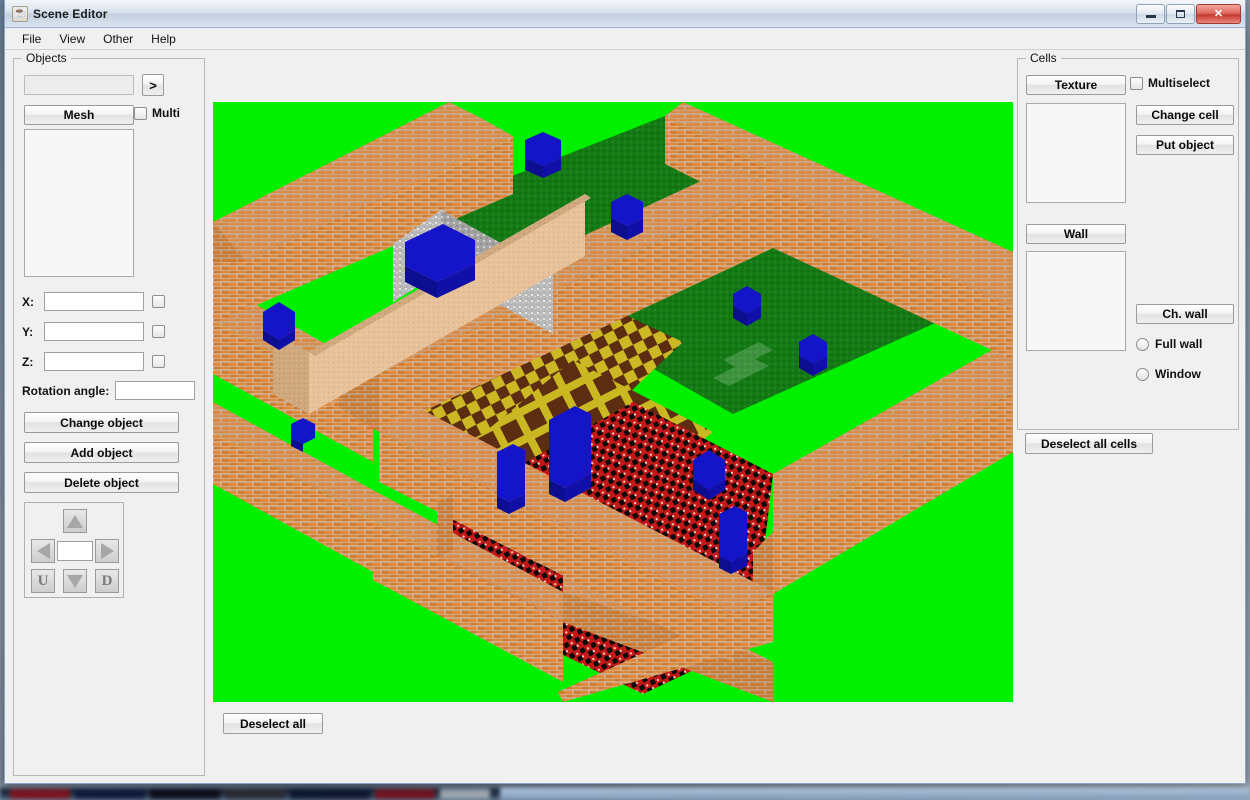 The height and width of the screenshot is (800, 1250). Describe the element at coordinates (1076, 85) in the screenshot. I see `texture-button: Texture` at that location.